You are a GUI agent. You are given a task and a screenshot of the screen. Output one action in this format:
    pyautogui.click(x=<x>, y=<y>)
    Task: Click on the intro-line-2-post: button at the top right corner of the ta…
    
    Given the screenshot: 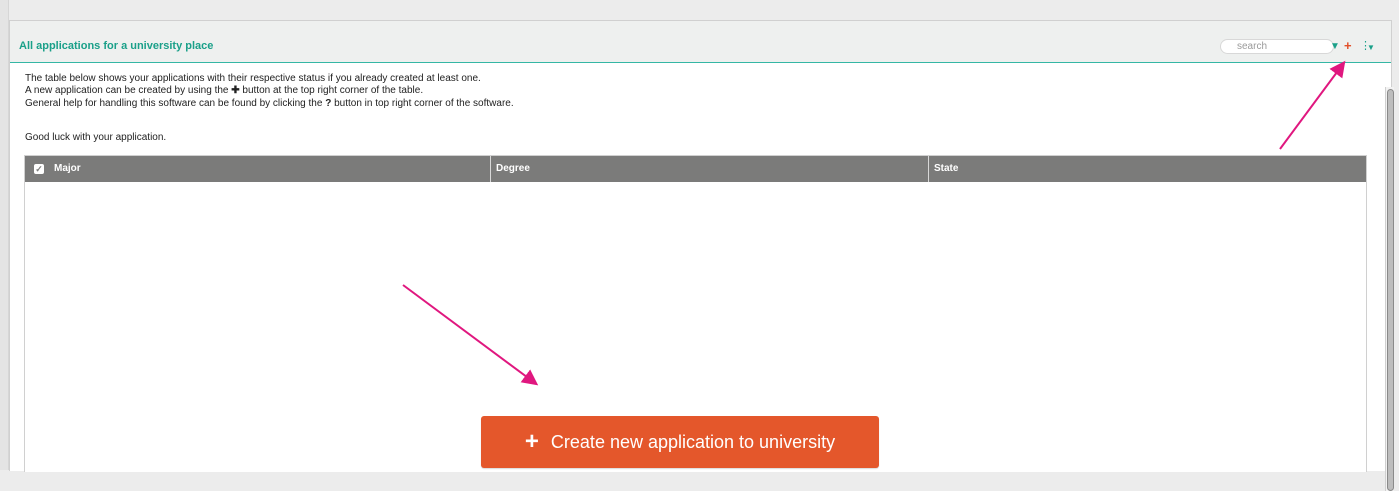 What is the action you would take?
    pyautogui.click(x=331, y=91)
    